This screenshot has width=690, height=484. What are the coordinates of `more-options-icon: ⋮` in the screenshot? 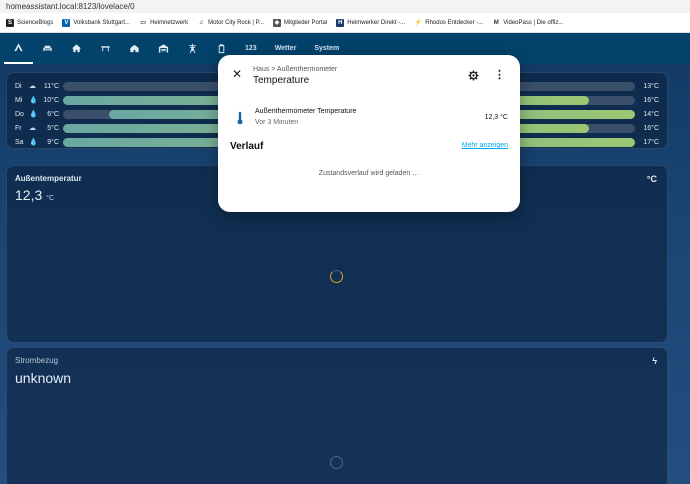 It's located at (499, 75).